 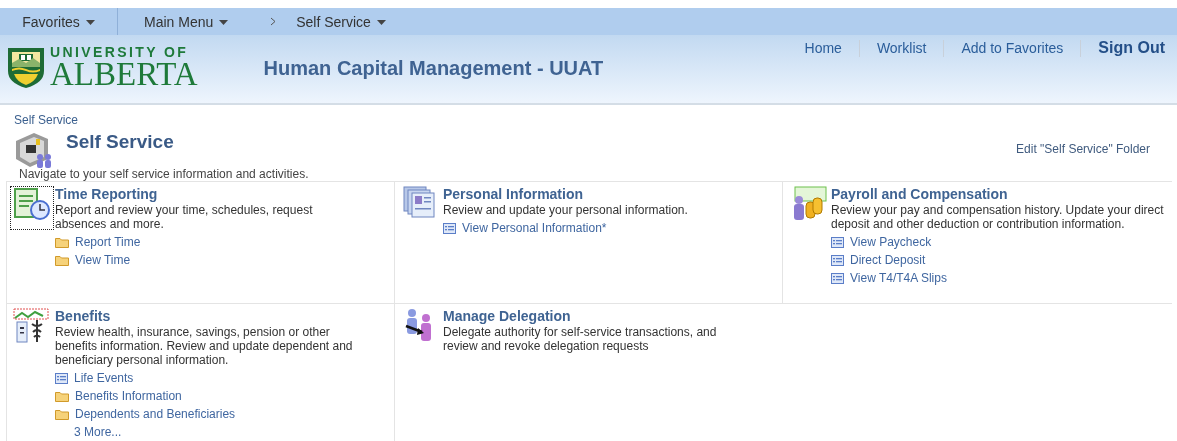 What do you see at coordinates (205, 414) in the screenshot?
I see `folder-link: Dependents and Beneficiaries` at bounding box center [205, 414].